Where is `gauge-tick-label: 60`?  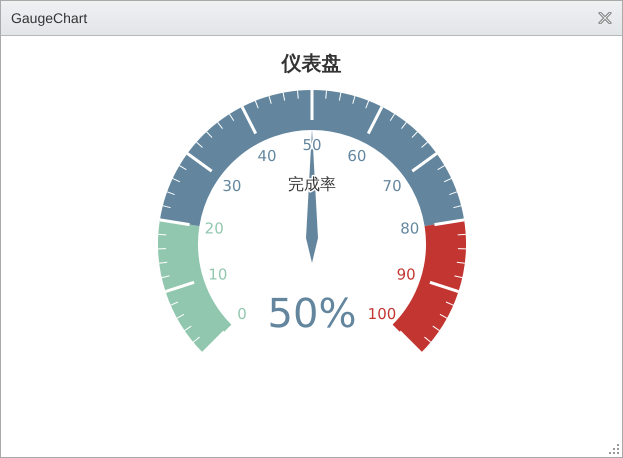
gauge-tick-label: 60 is located at coordinates (356, 155).